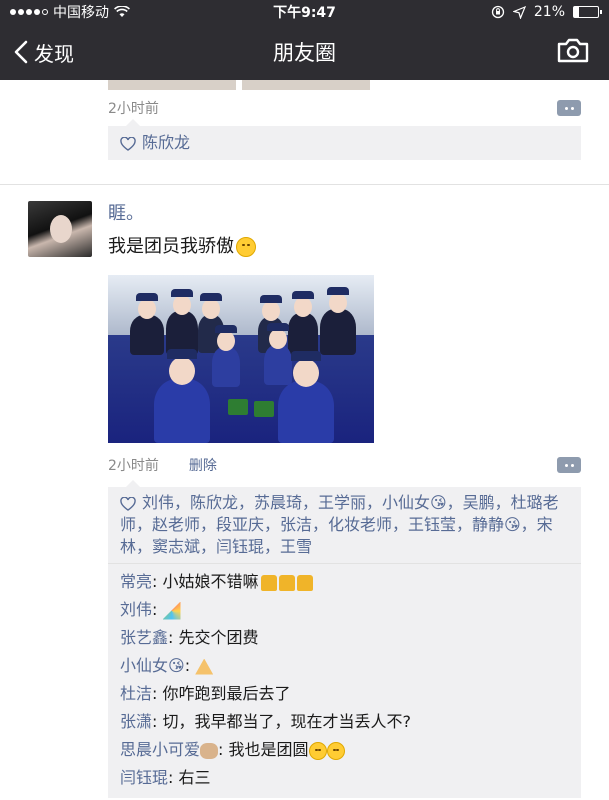 The width and height of the screenshot is (609, 800). What do you see at coordinates (549, 12) in the screenshot?
I see `battery-percent: 21%` at bounding box center [549, 12].